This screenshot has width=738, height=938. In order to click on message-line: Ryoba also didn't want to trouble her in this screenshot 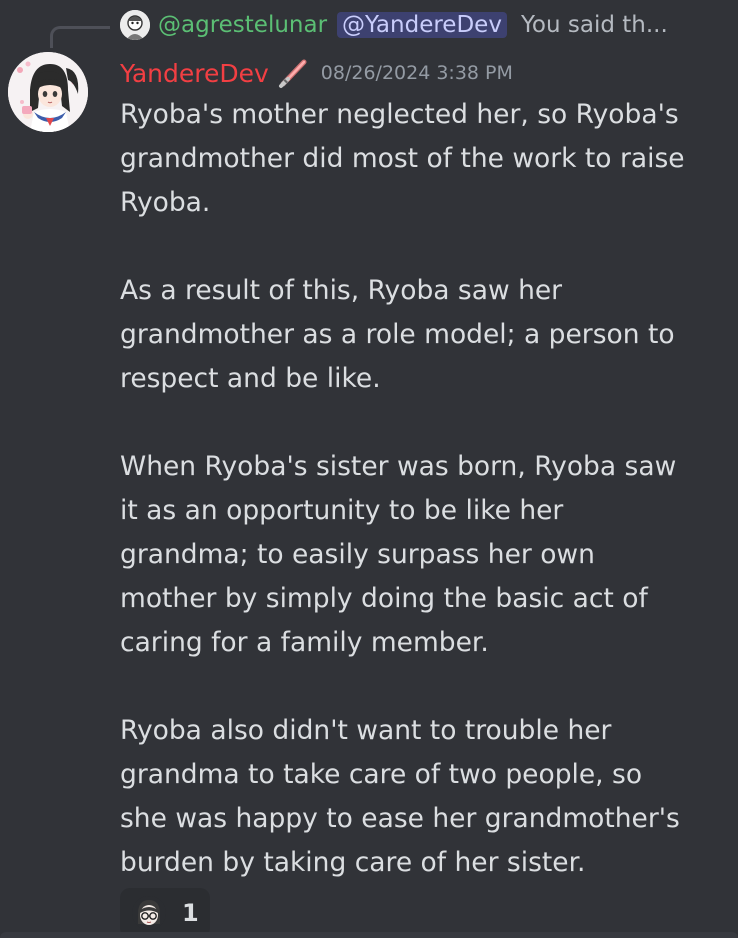, I will do `click(366, 730)`.